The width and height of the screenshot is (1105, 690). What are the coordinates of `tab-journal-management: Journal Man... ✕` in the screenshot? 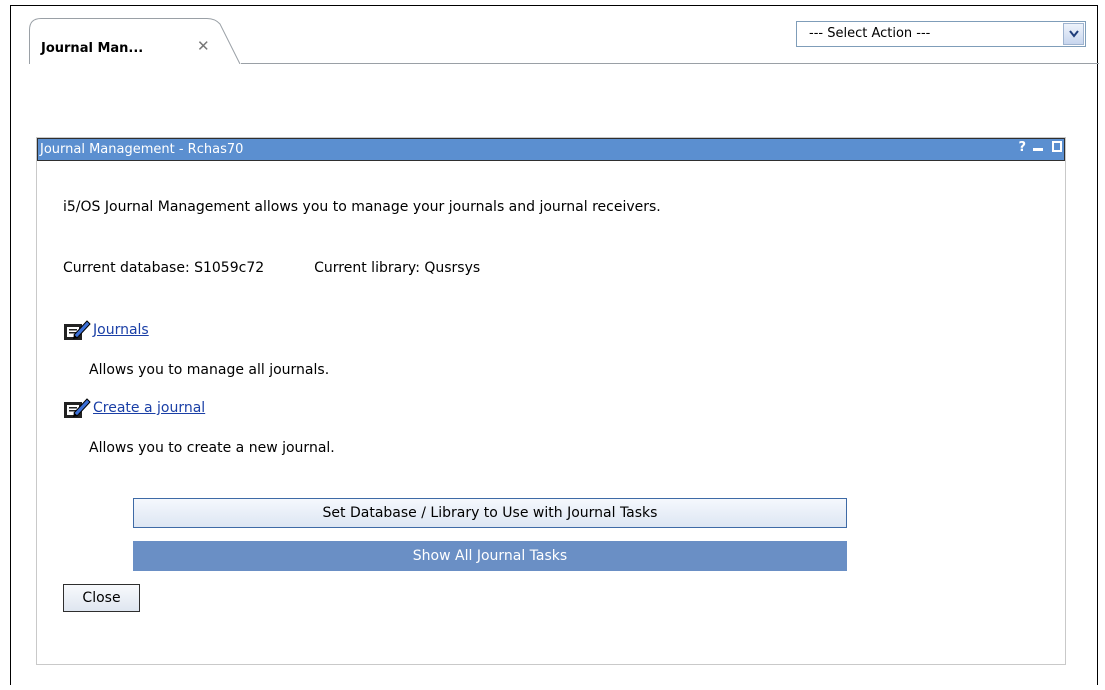 It's located at (135, 41).